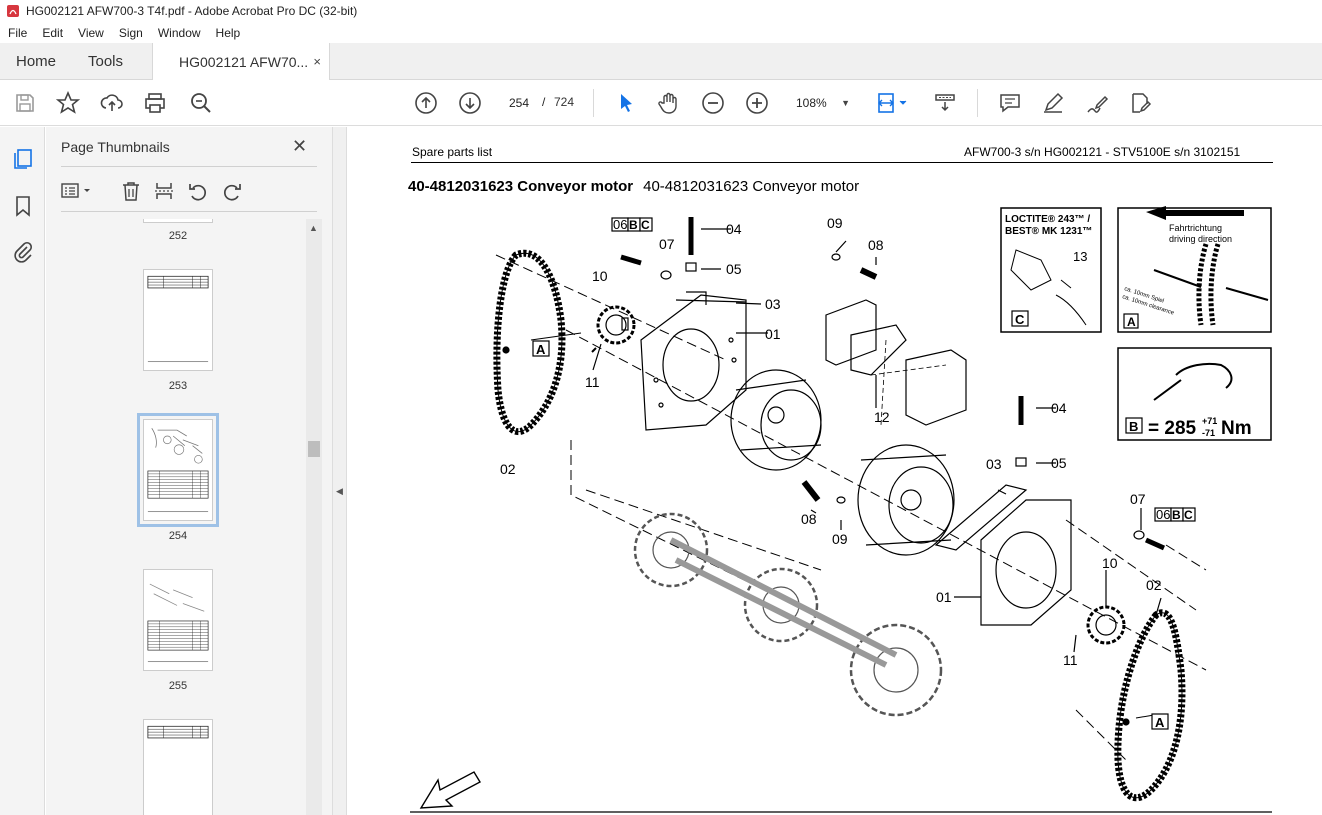 The image size is (1322, 815). I want to click on inset-a-label: A, so click(1131, 322).